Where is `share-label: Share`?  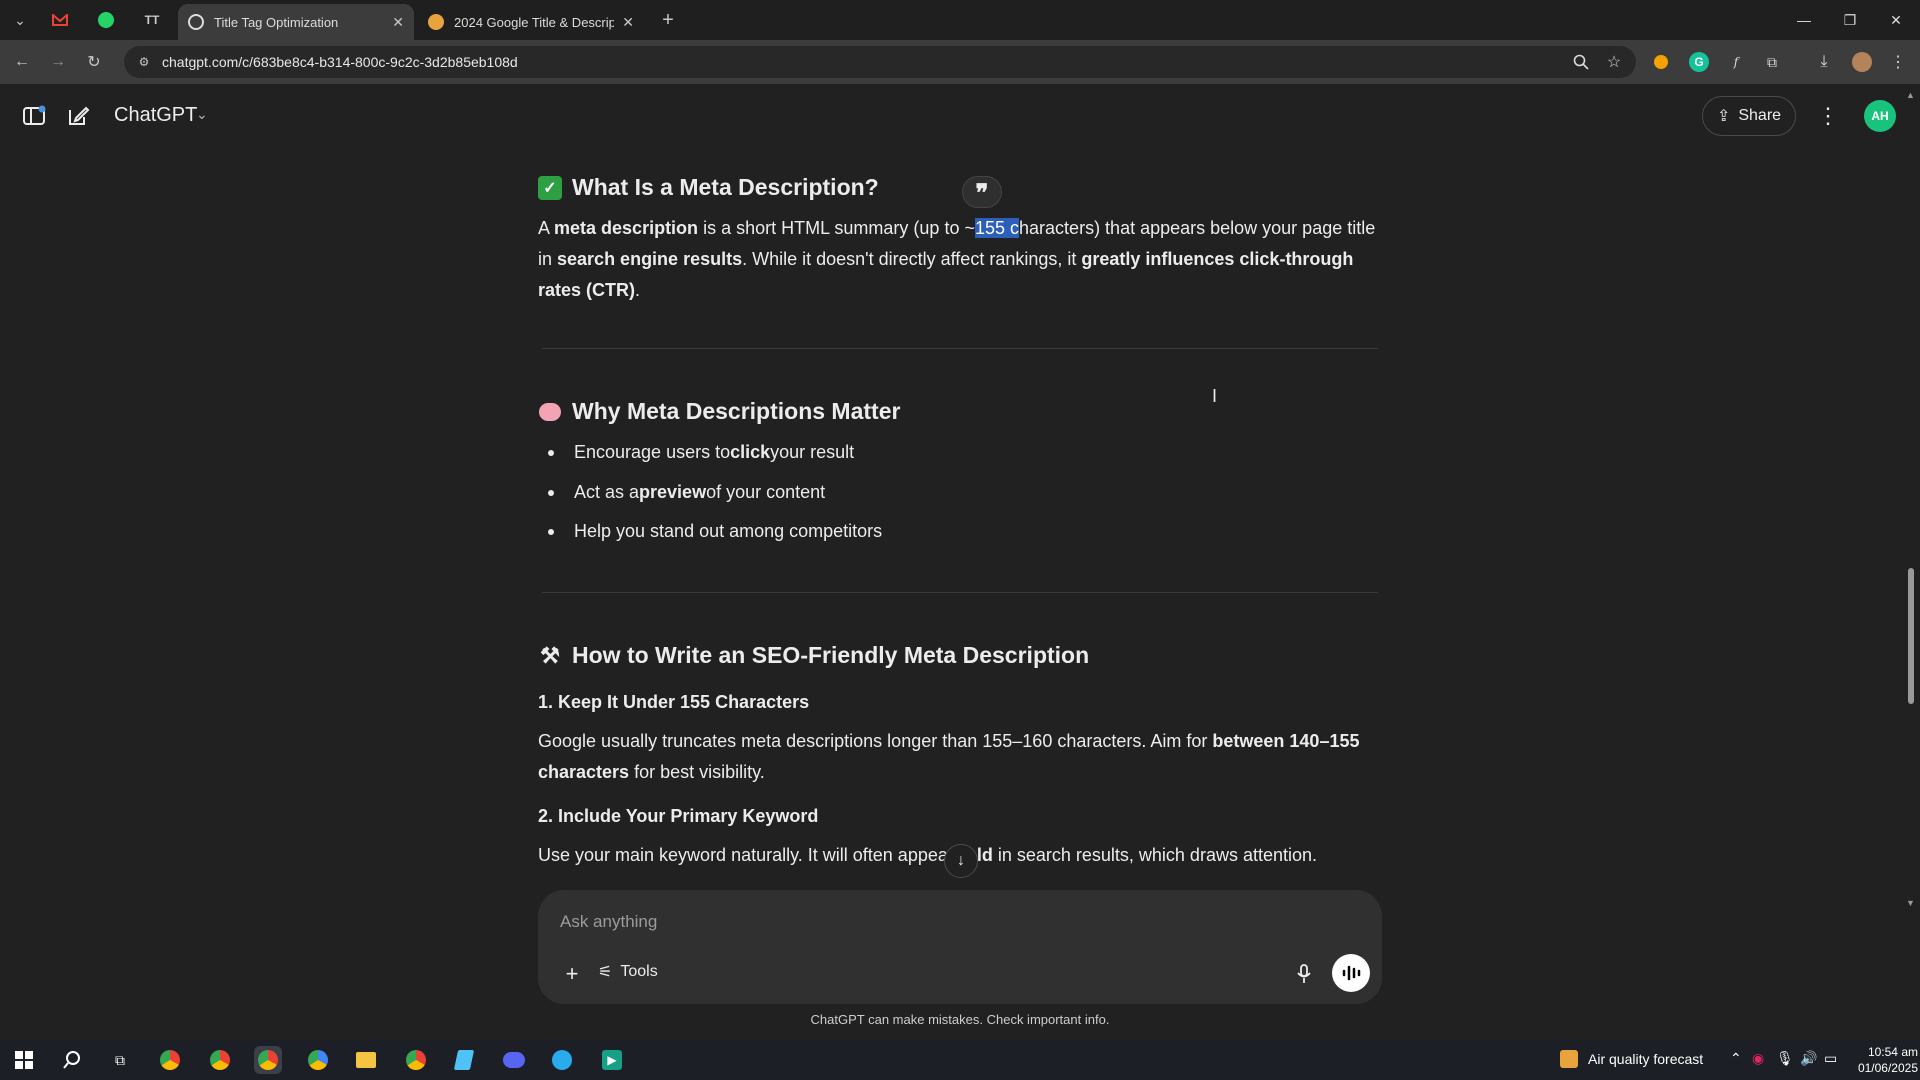 share-label: Share is located at coordinates (1760, 115).